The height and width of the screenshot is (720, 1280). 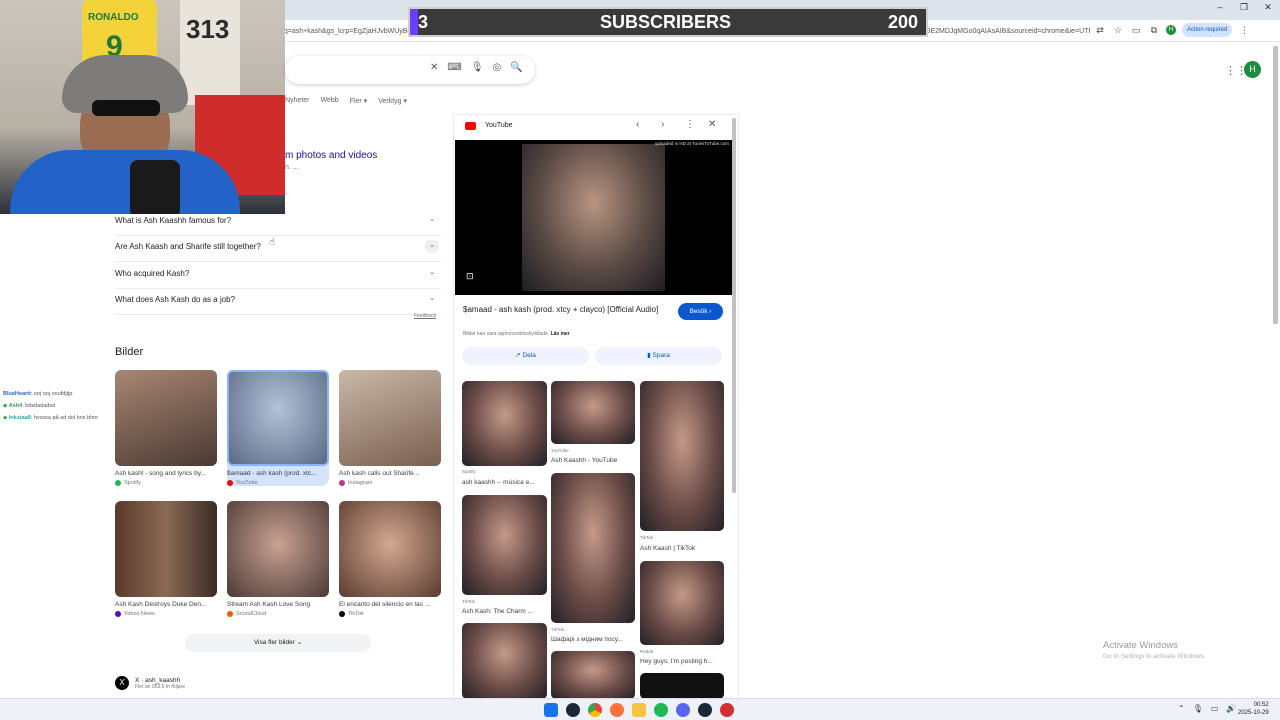 I want to click on image-result: Ash Kash Destroys Duke Den... Yahoo News, so click(x=166, y=559).